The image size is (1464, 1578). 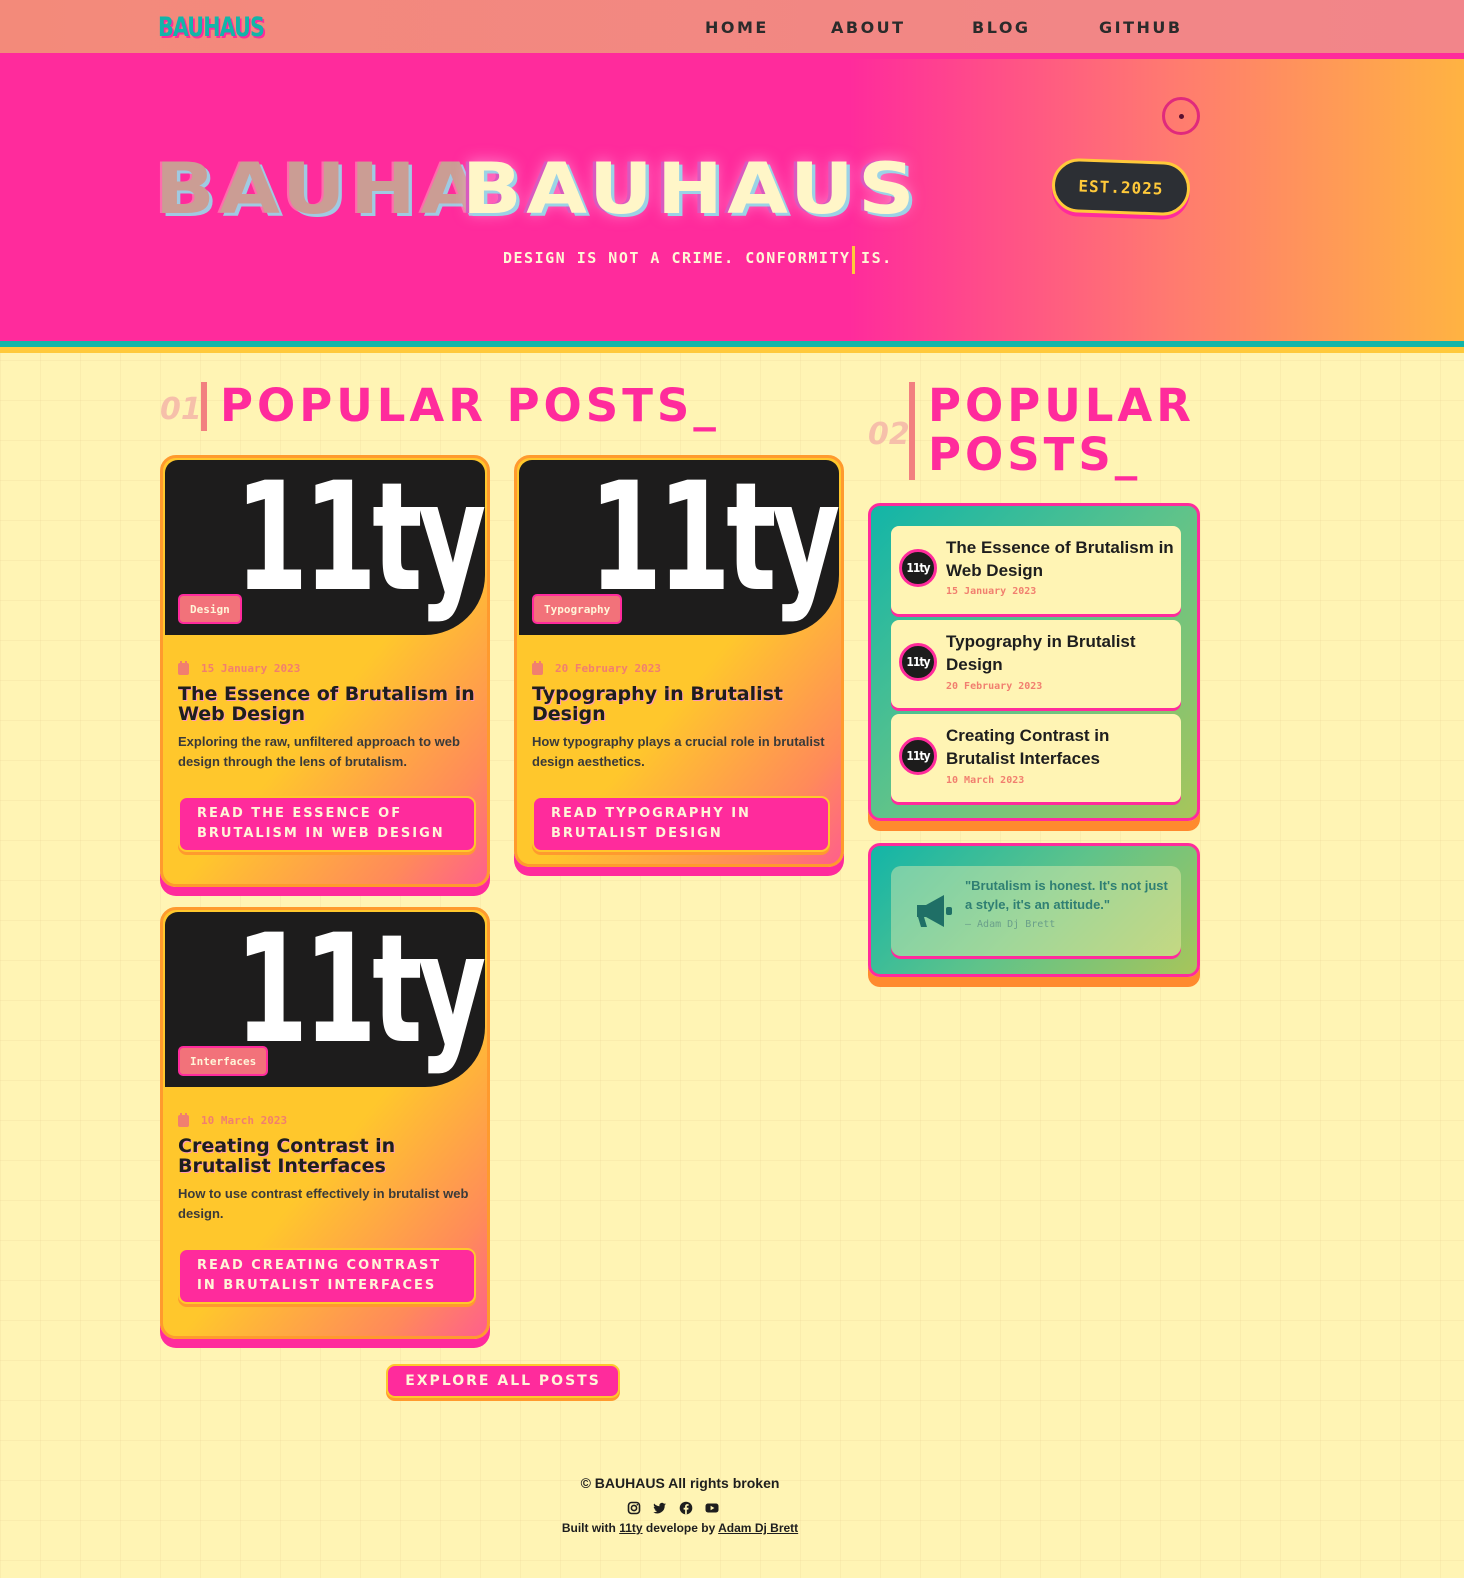 I want to click on est-badge: EST.2025, so click(x=1121, y=187).